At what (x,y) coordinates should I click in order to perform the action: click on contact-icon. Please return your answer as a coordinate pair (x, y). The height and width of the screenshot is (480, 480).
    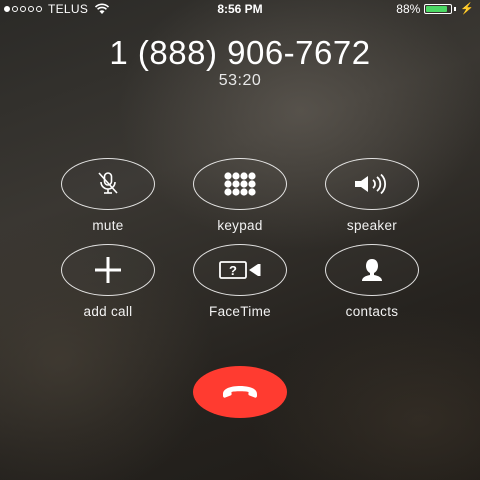
    Looking at the image, I should click on (372, 270).